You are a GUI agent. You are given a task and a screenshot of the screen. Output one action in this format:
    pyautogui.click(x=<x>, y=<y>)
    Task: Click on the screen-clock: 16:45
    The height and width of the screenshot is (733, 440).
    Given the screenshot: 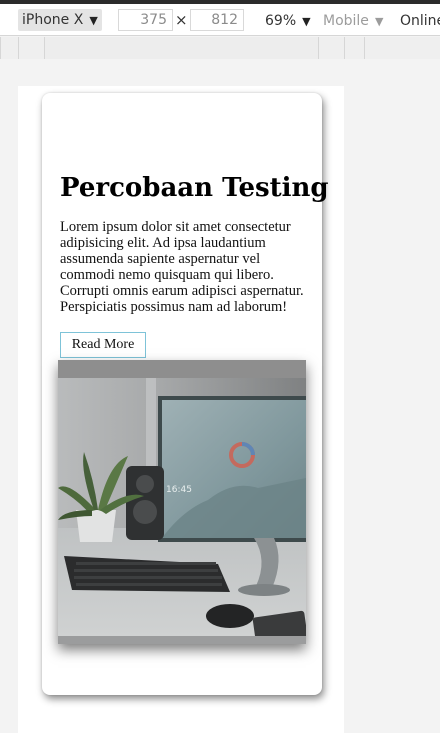 What is the action you would take?
    pyautogui.click(x=179, y=490)
    